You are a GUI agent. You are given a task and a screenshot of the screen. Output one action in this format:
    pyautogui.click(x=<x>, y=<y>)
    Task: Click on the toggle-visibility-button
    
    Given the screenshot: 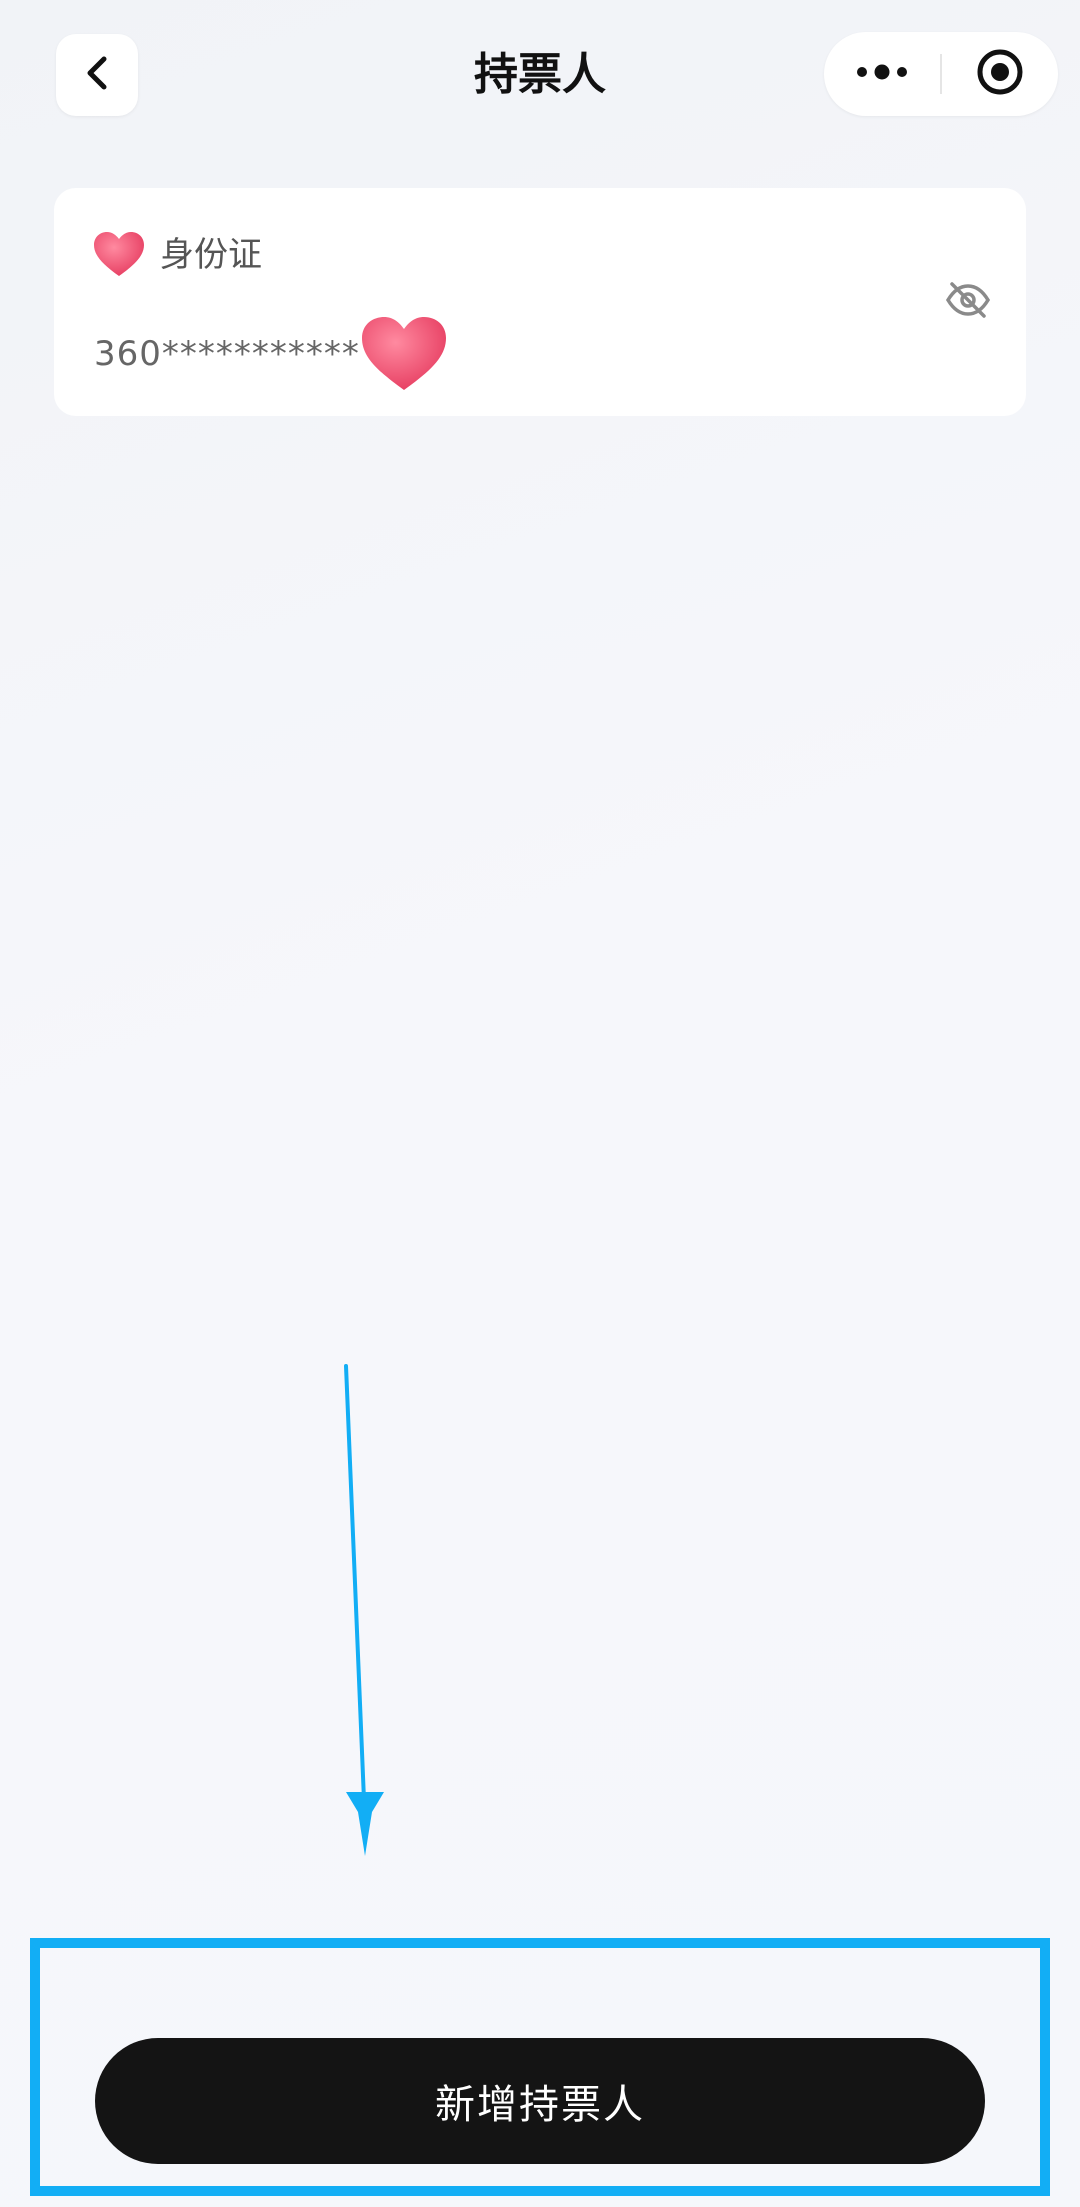 What is the action you would take?
    pyautogui.click(x=968, y=302)
    